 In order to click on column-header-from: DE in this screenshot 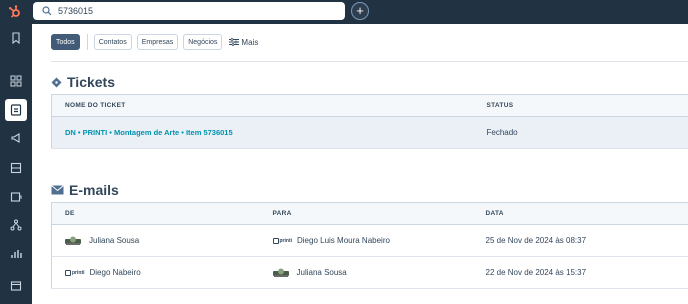, I will do `click(155, 213)`.